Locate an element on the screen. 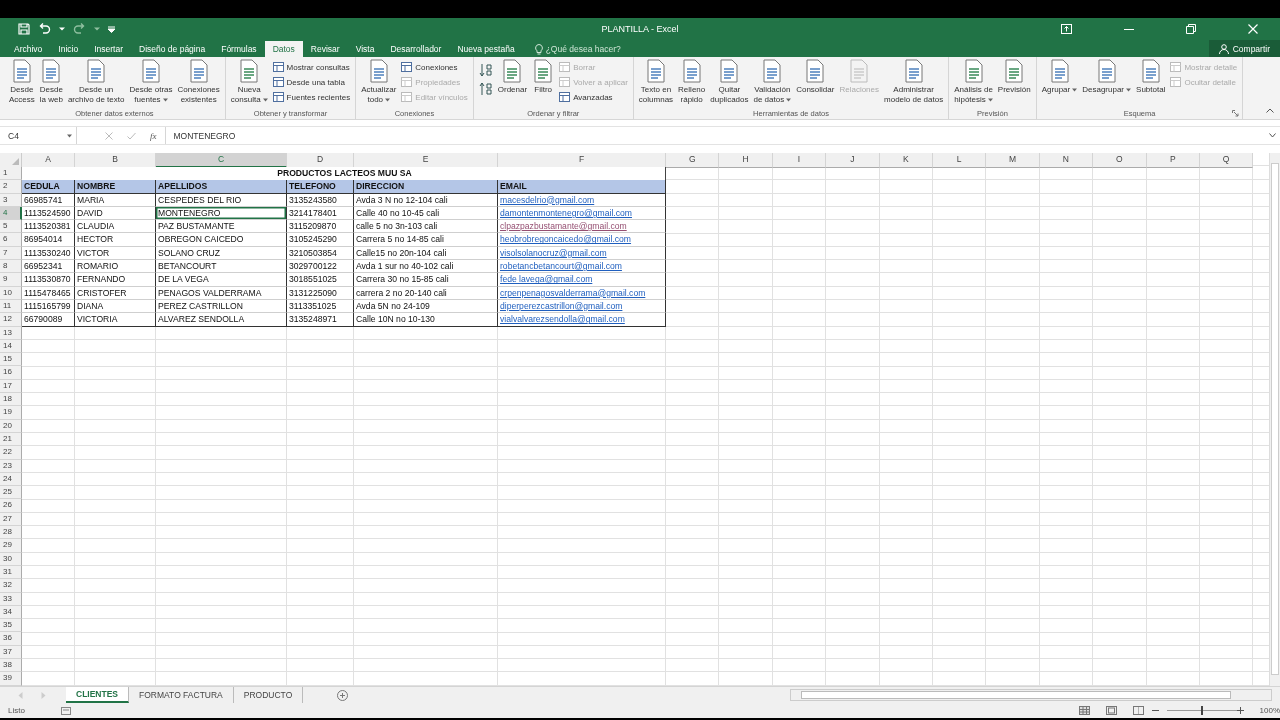  ribbon-button: Desde un archivo de texto is located at coordinates (96, 82).